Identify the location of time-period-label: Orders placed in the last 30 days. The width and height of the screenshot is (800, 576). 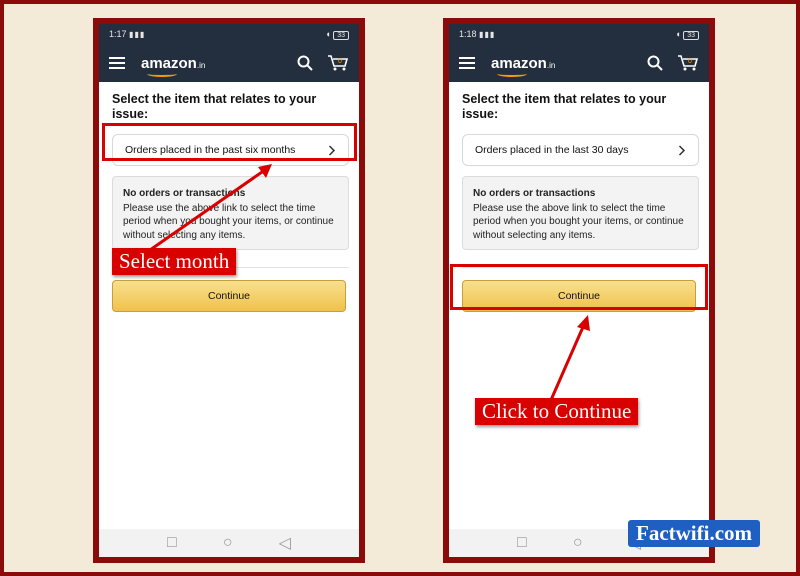
(552, 150).